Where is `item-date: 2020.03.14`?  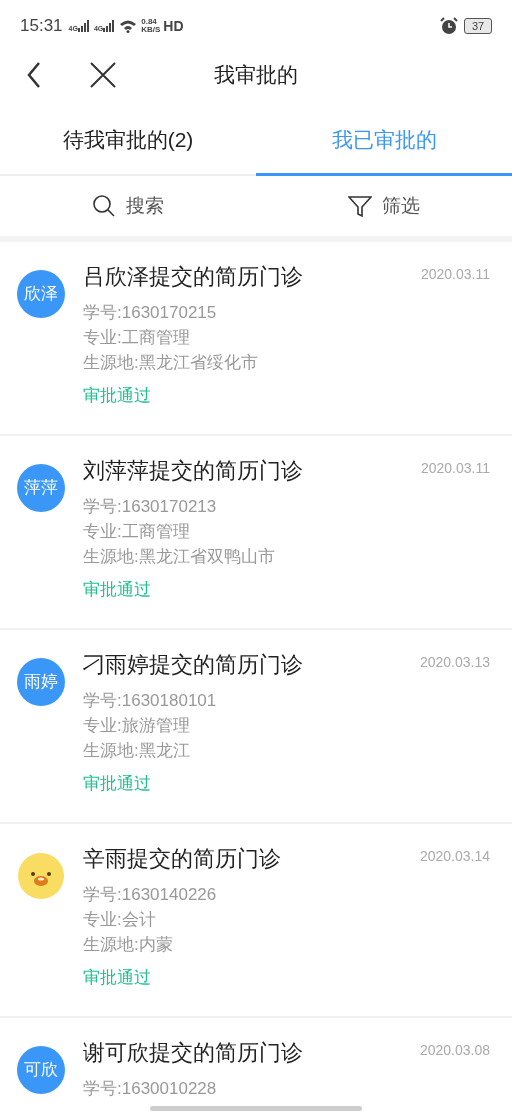 item-date: 2020.03.14 is located at coordinates (454, 856).